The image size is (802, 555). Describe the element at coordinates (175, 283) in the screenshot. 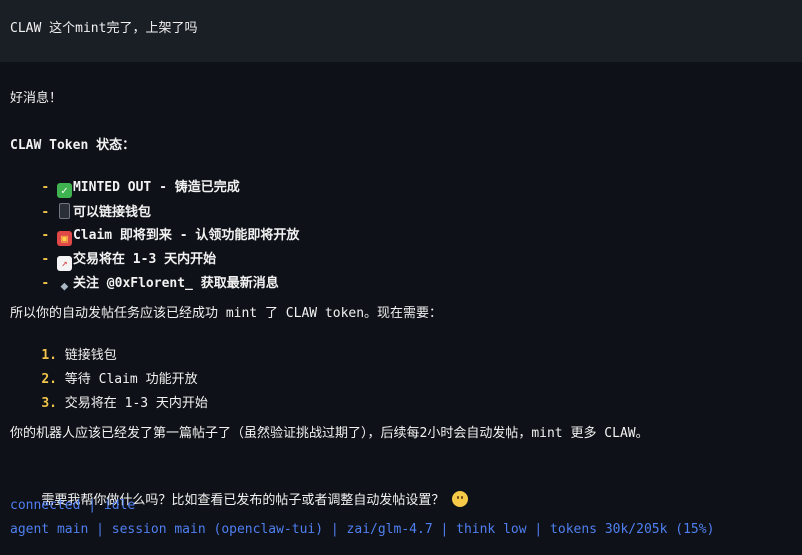

I see `status-item-rest: 关注 @0xFlorent_ 获取最新消息` at that location.